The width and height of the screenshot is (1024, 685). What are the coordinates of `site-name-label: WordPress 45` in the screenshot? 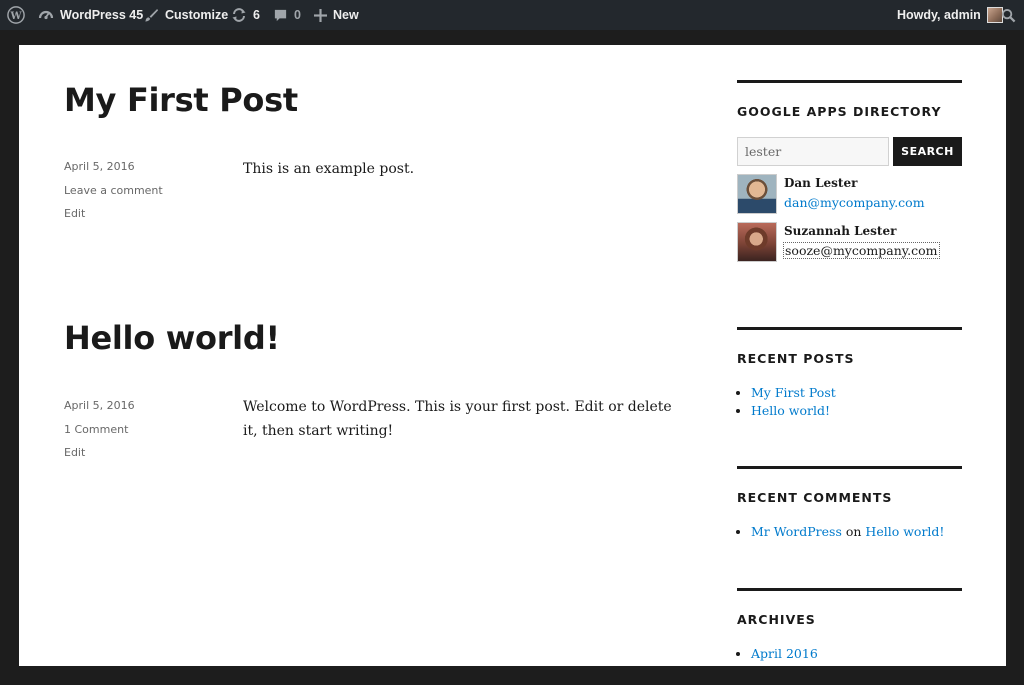 It's located at (102, 15).